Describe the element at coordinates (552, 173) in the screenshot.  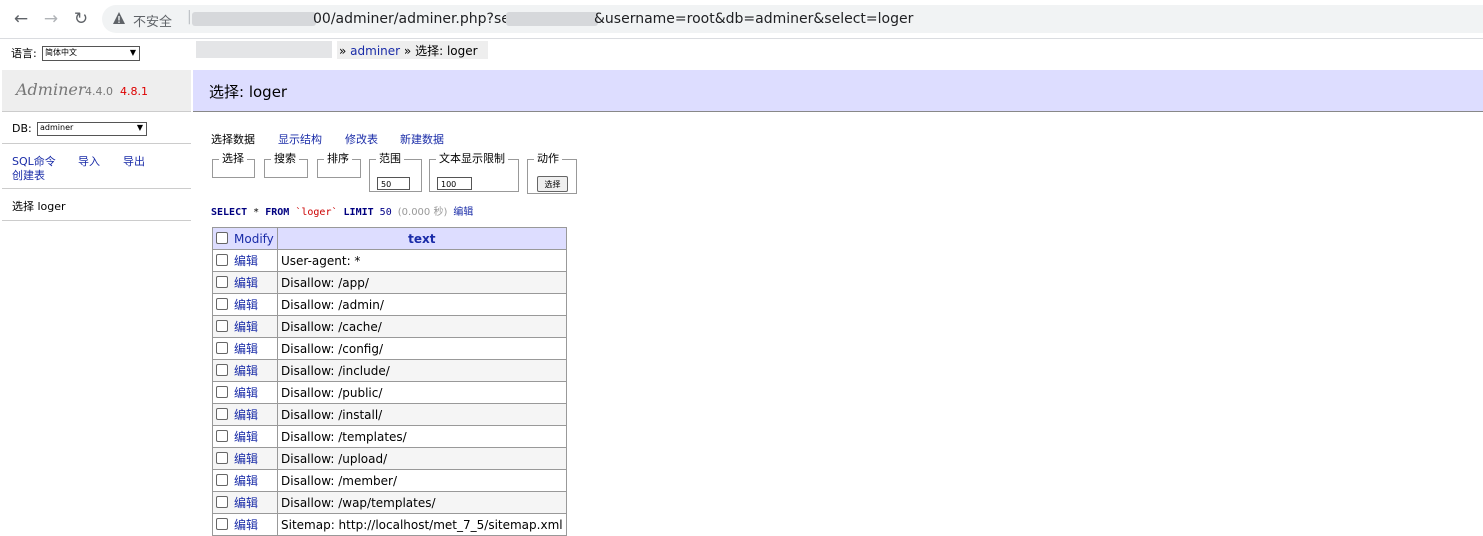
I see `action-fieldset: 动作 选择` at that location.